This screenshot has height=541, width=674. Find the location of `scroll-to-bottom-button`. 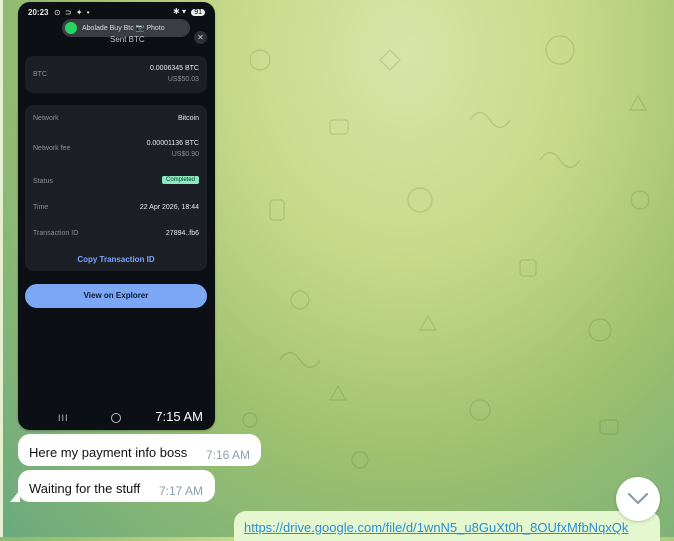

scroll-to-bottom-button is located at coordinates (638, 499).